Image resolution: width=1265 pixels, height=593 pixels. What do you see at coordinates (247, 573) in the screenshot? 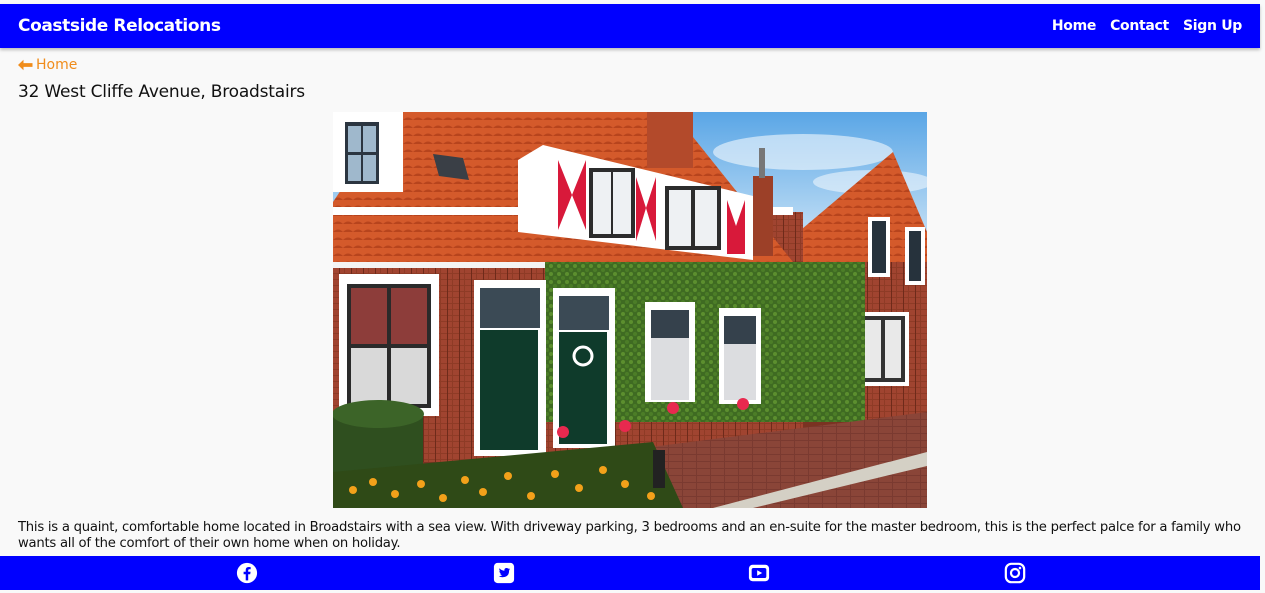
I see `facebook-icon` at bounding box center [247, 573].